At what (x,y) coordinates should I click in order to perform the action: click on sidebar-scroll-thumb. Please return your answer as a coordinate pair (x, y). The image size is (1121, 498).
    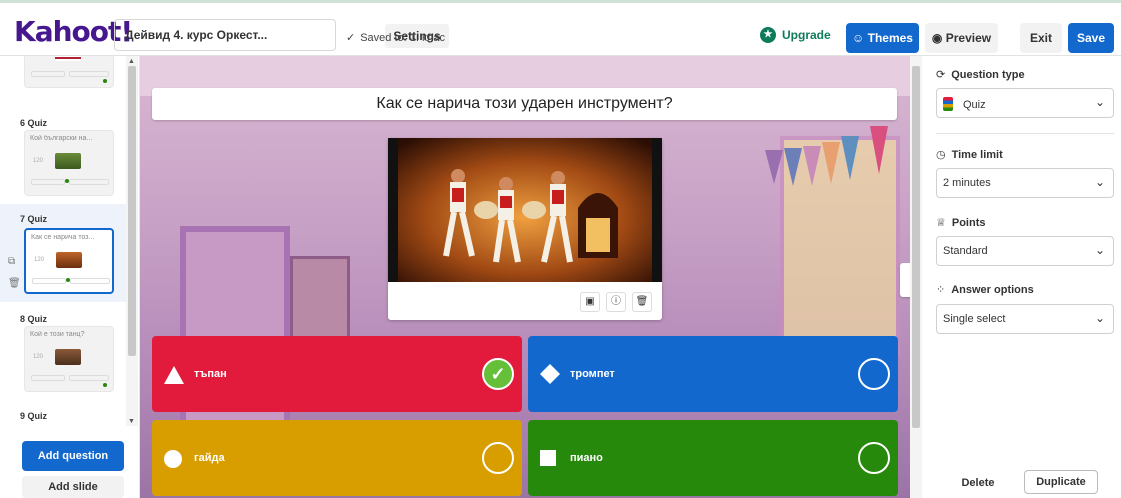
    Looking at the image, I should click on (132, 211).